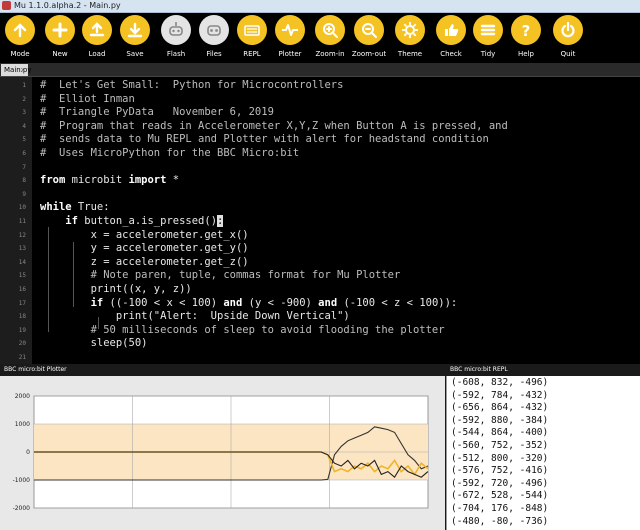 This screenshot has width=640, height=530. What do you see at coordinates (290, 30) in the screenshot?
I see `pulse-icon` at bounding box center [290, 30].